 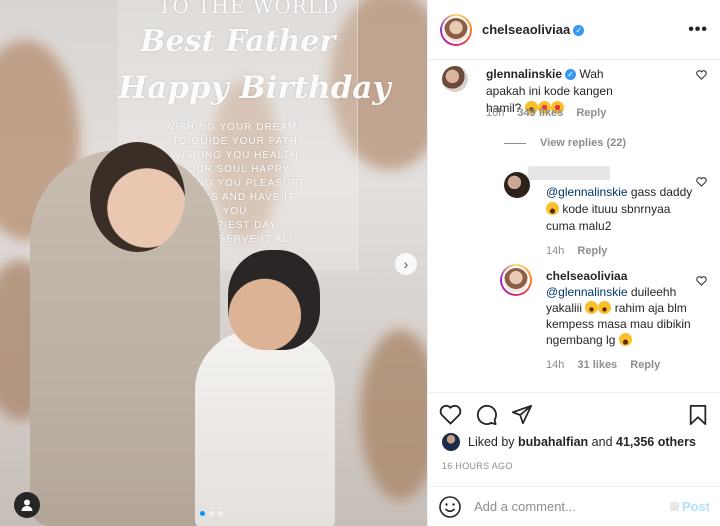 I want to click on sign-text-best-father: Best Father, so click(x=238, y=41).